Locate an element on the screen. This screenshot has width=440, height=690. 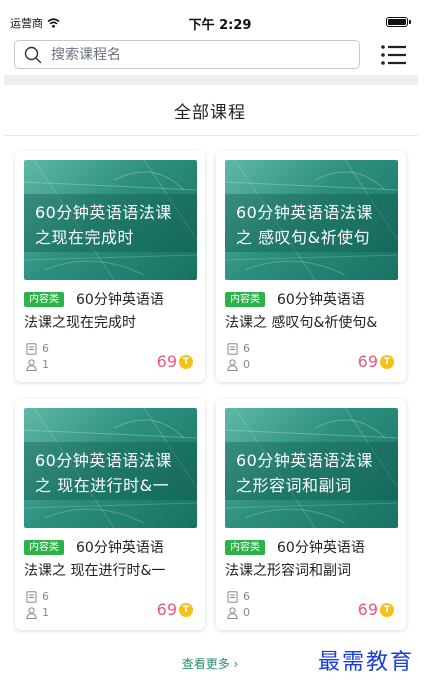
course-thumbnail: 60分钟英语语法课 之现在完成时 is located at coordinates (110, 220).